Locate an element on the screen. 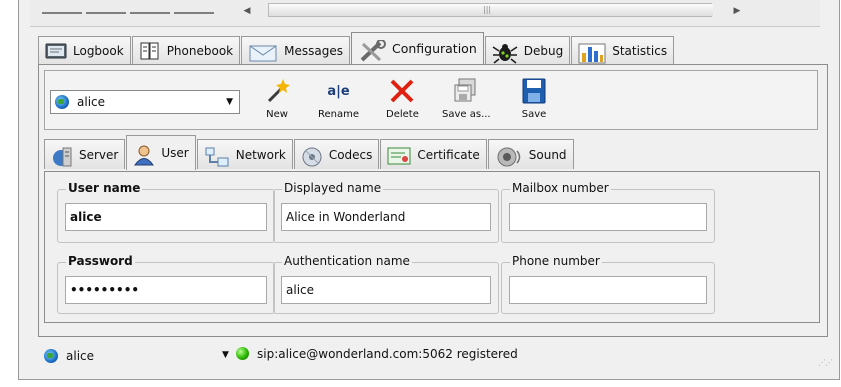 The image size is (841, 387). phonebook-icon is located at coordinates (150, 51).